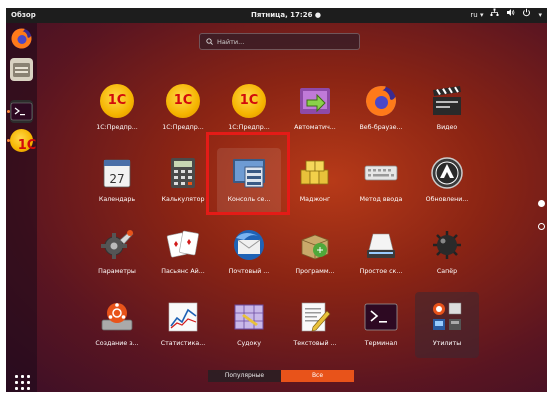 This screenshot has width=547, height=395. What do you see at coordinates (447, 343) in the screenshot?
I see `app-label: Утилиты` at bounding box center [447, 343].